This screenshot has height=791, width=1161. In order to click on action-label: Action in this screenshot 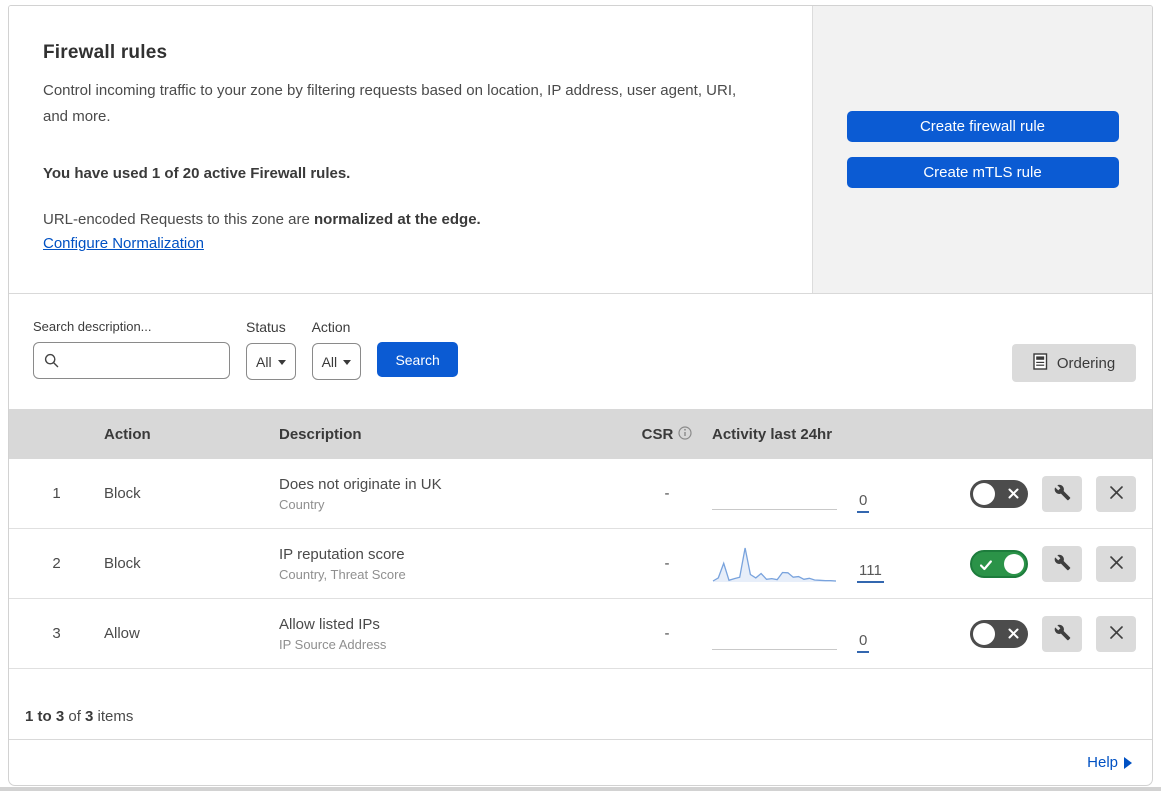, I will do `click(331, 327)`.